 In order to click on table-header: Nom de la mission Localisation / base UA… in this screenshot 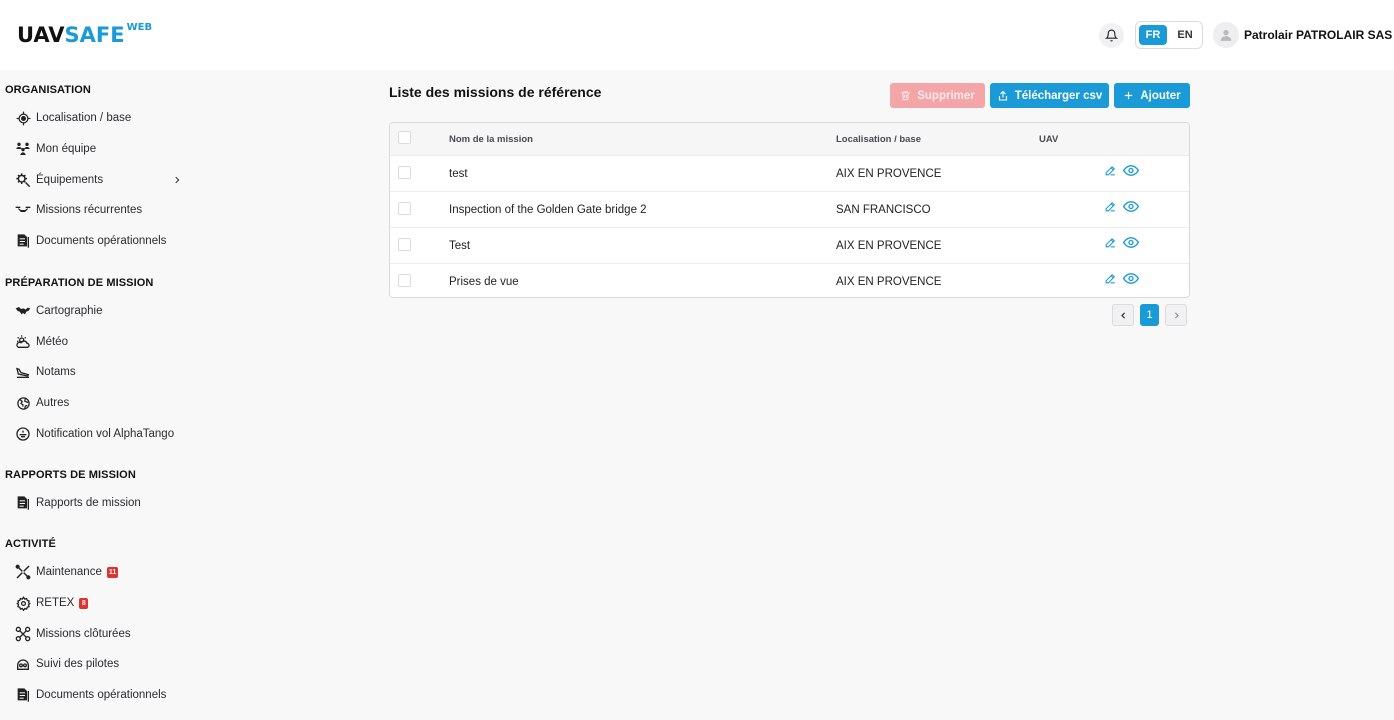, I will do `click(789, 139)`.